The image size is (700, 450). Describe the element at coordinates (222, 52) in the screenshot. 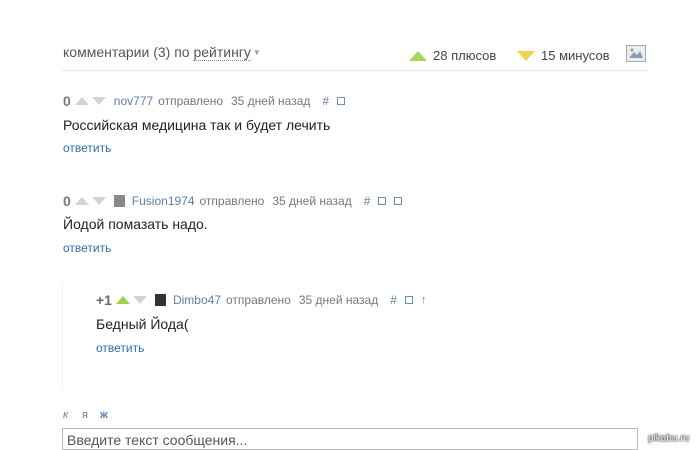

I see `sort-dropdown: рейтингу` at that location.